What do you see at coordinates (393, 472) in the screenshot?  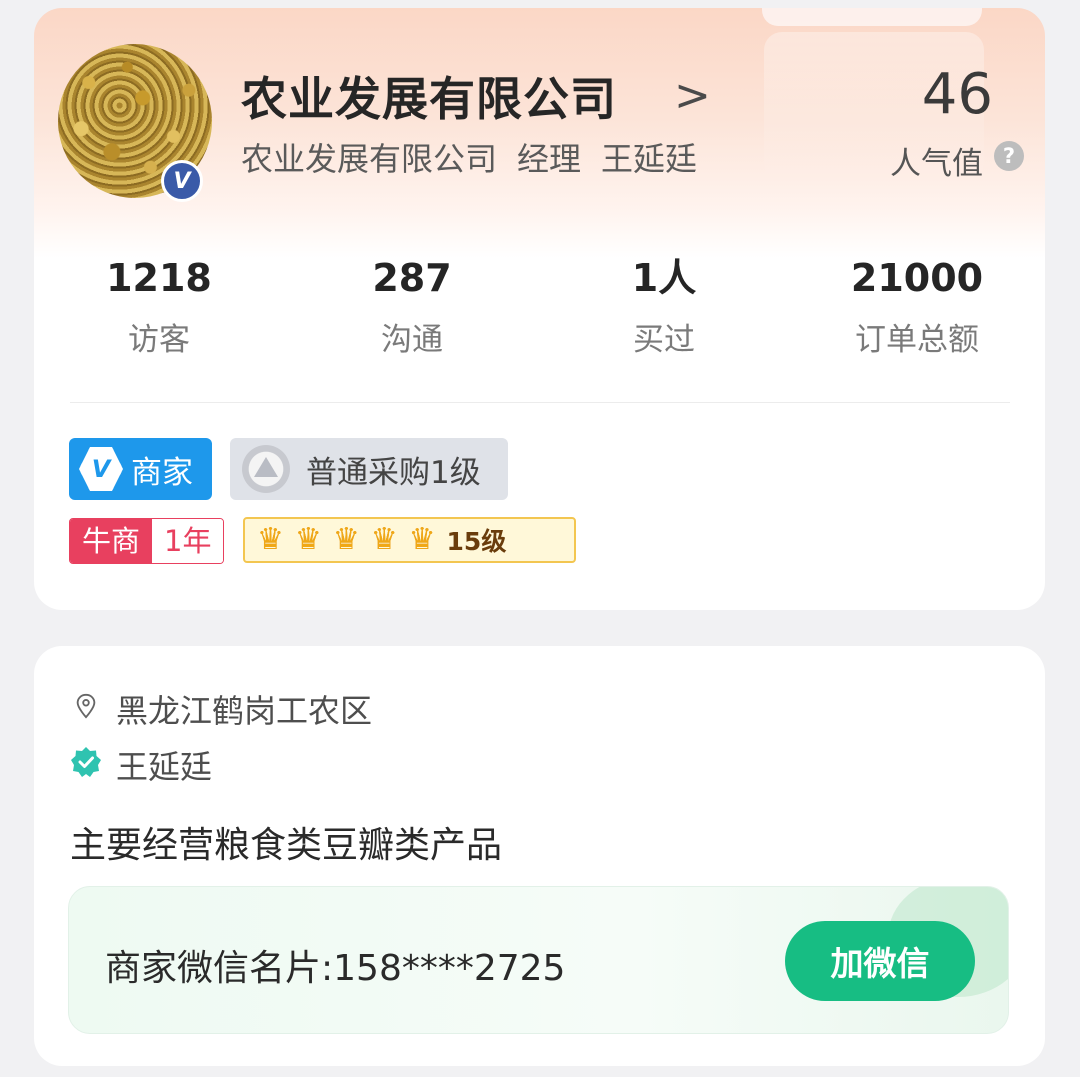 I see `buyer-level-label: 普通采购1级` at bounding box center [393, 472].